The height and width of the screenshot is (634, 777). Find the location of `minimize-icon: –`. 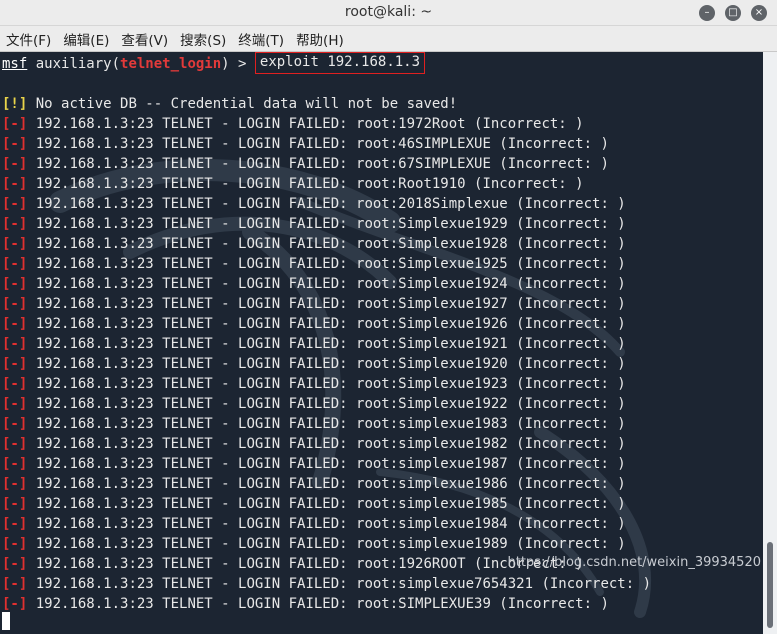

minimize-icon: – is located at coordinates (707, 13).